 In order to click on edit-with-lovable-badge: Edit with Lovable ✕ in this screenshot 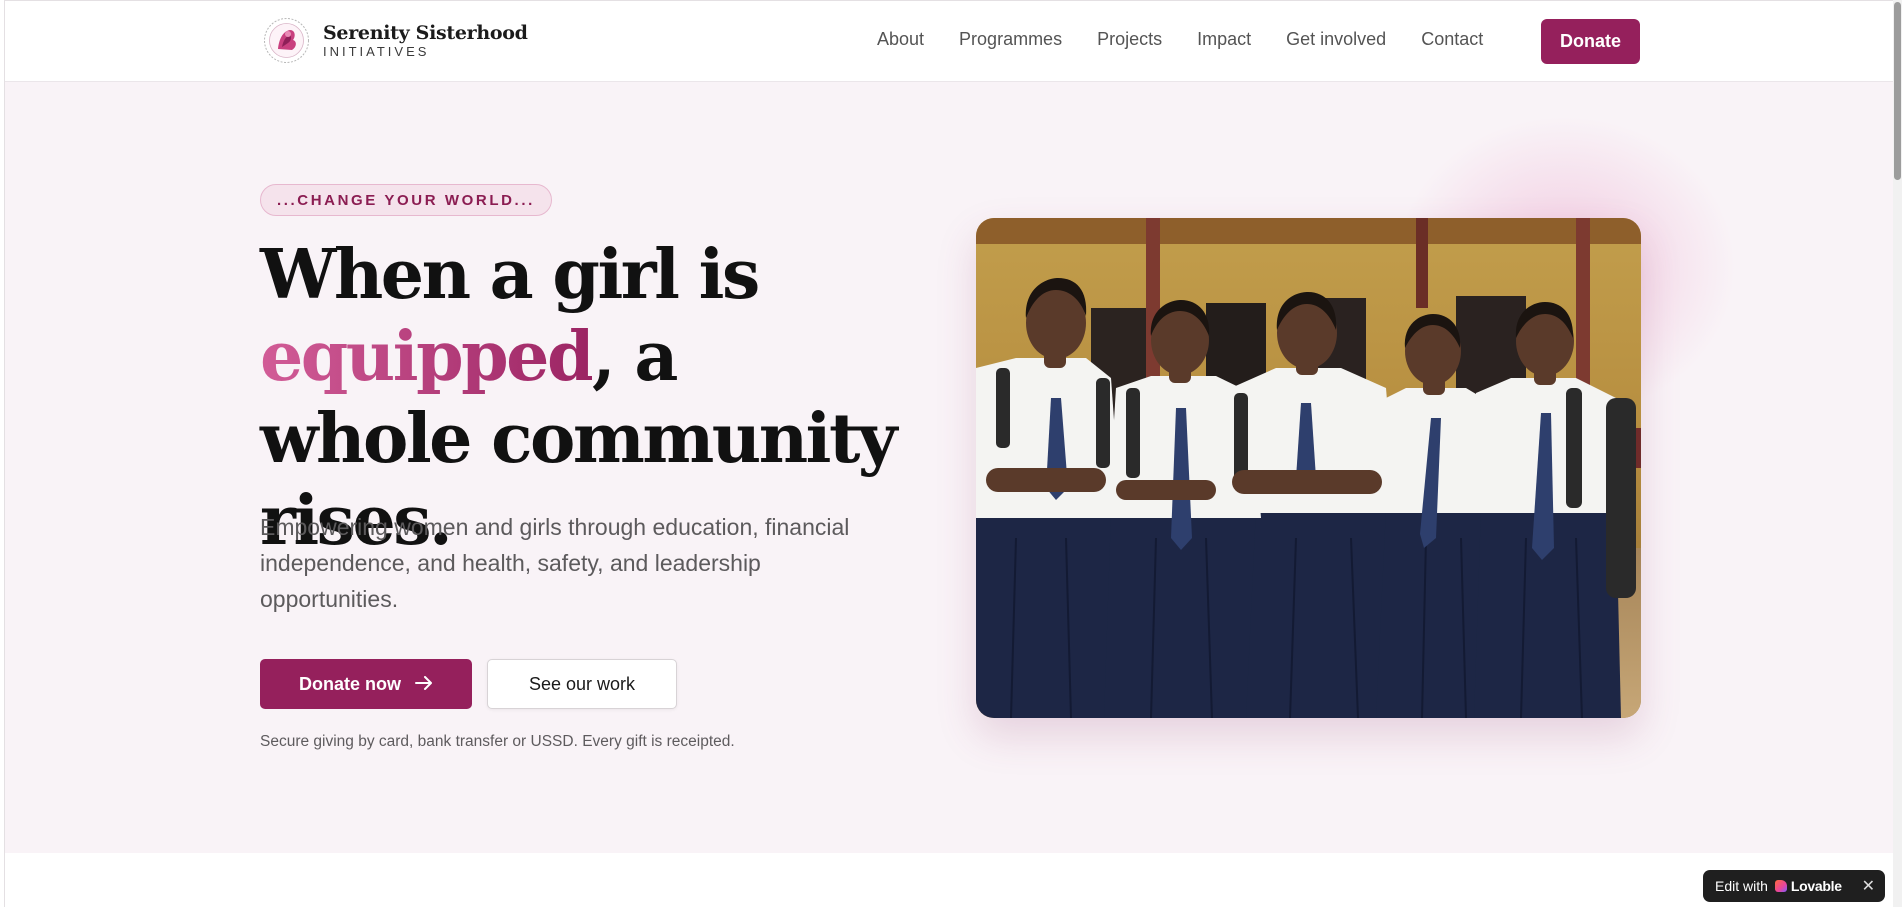, I will do `click(1794, 886)`.